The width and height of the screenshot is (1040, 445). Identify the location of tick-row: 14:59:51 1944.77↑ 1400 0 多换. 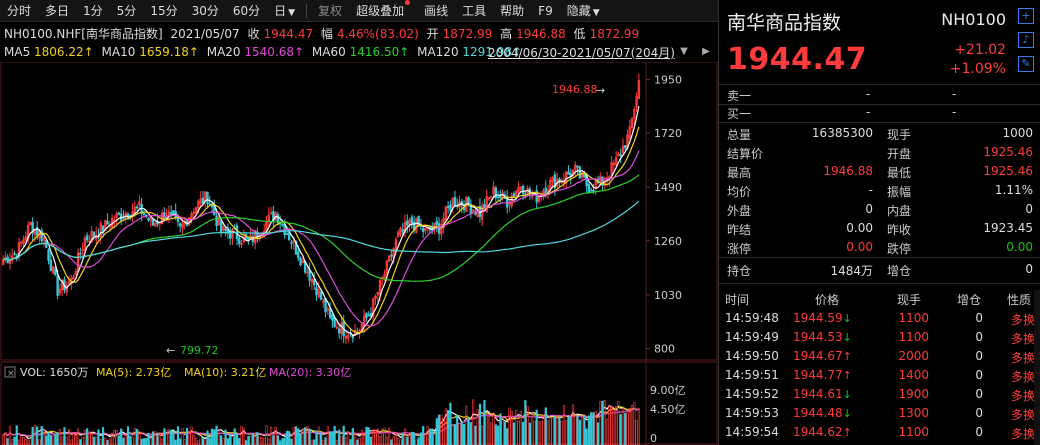
(879, 376).